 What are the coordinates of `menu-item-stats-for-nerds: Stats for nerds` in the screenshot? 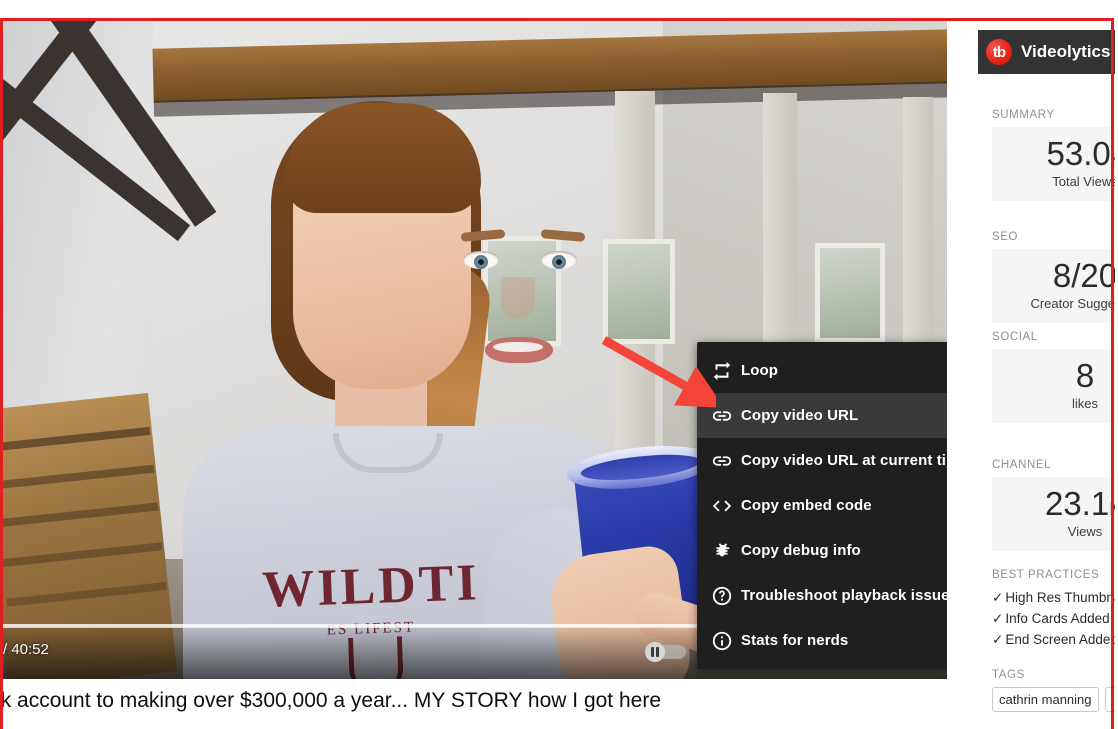 It's located at (822, 640).